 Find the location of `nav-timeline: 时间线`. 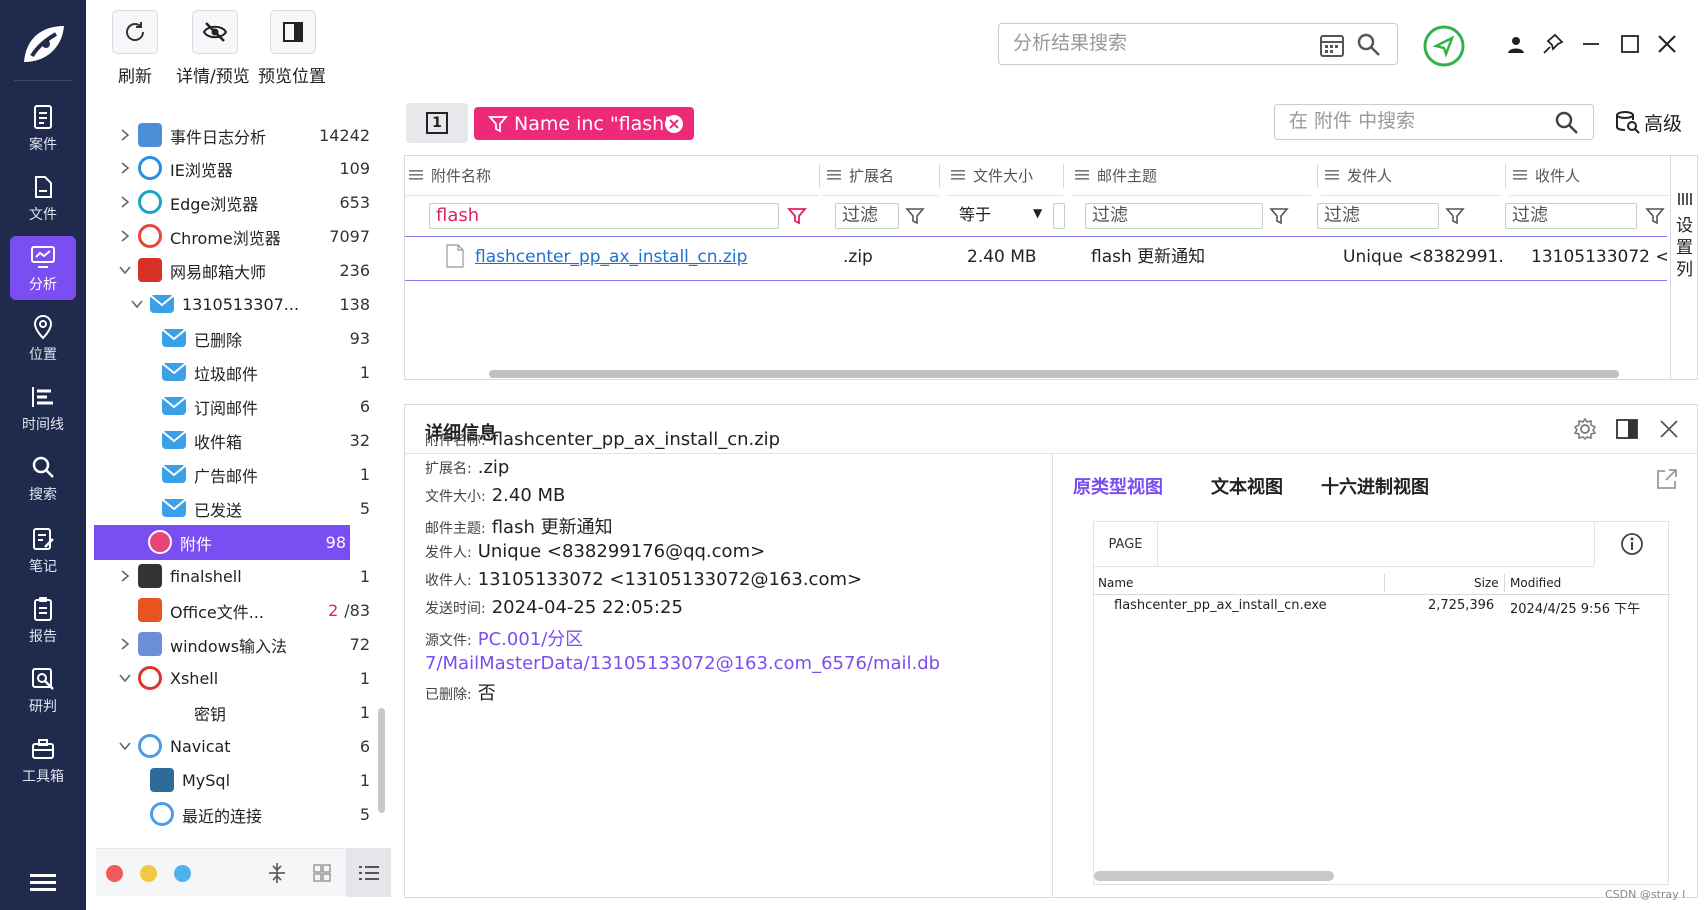

nav-timeline: 时间线 is located at coordinates (43, 408).